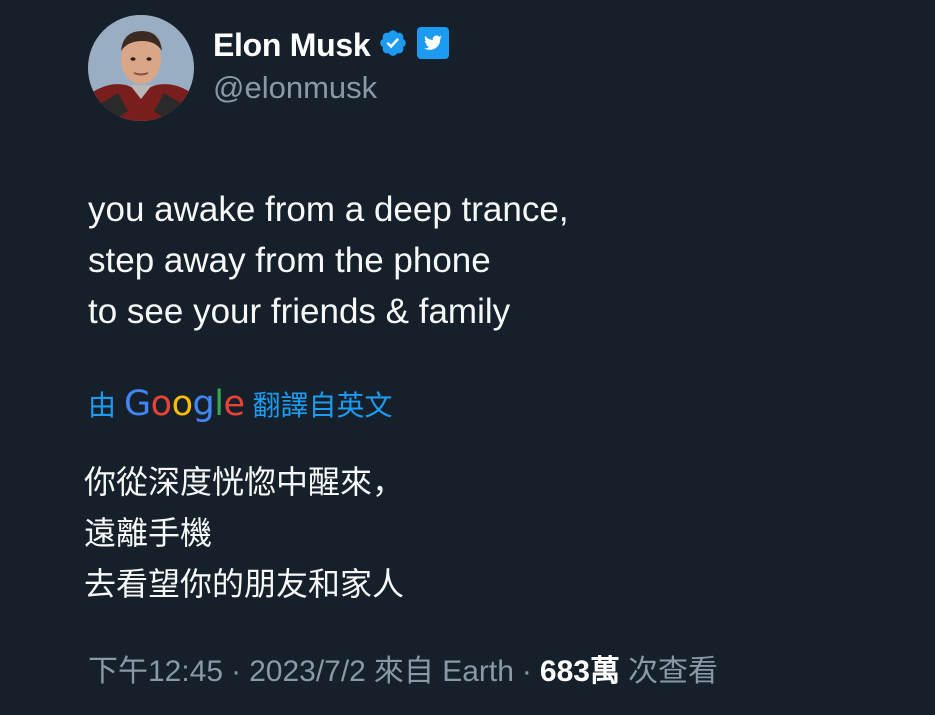 The width and height of the screenshot is (935, 715). Describe the element at coordinates (292, 45) in the screenshot. I see `author-display-name: Elon Musk` at that location.